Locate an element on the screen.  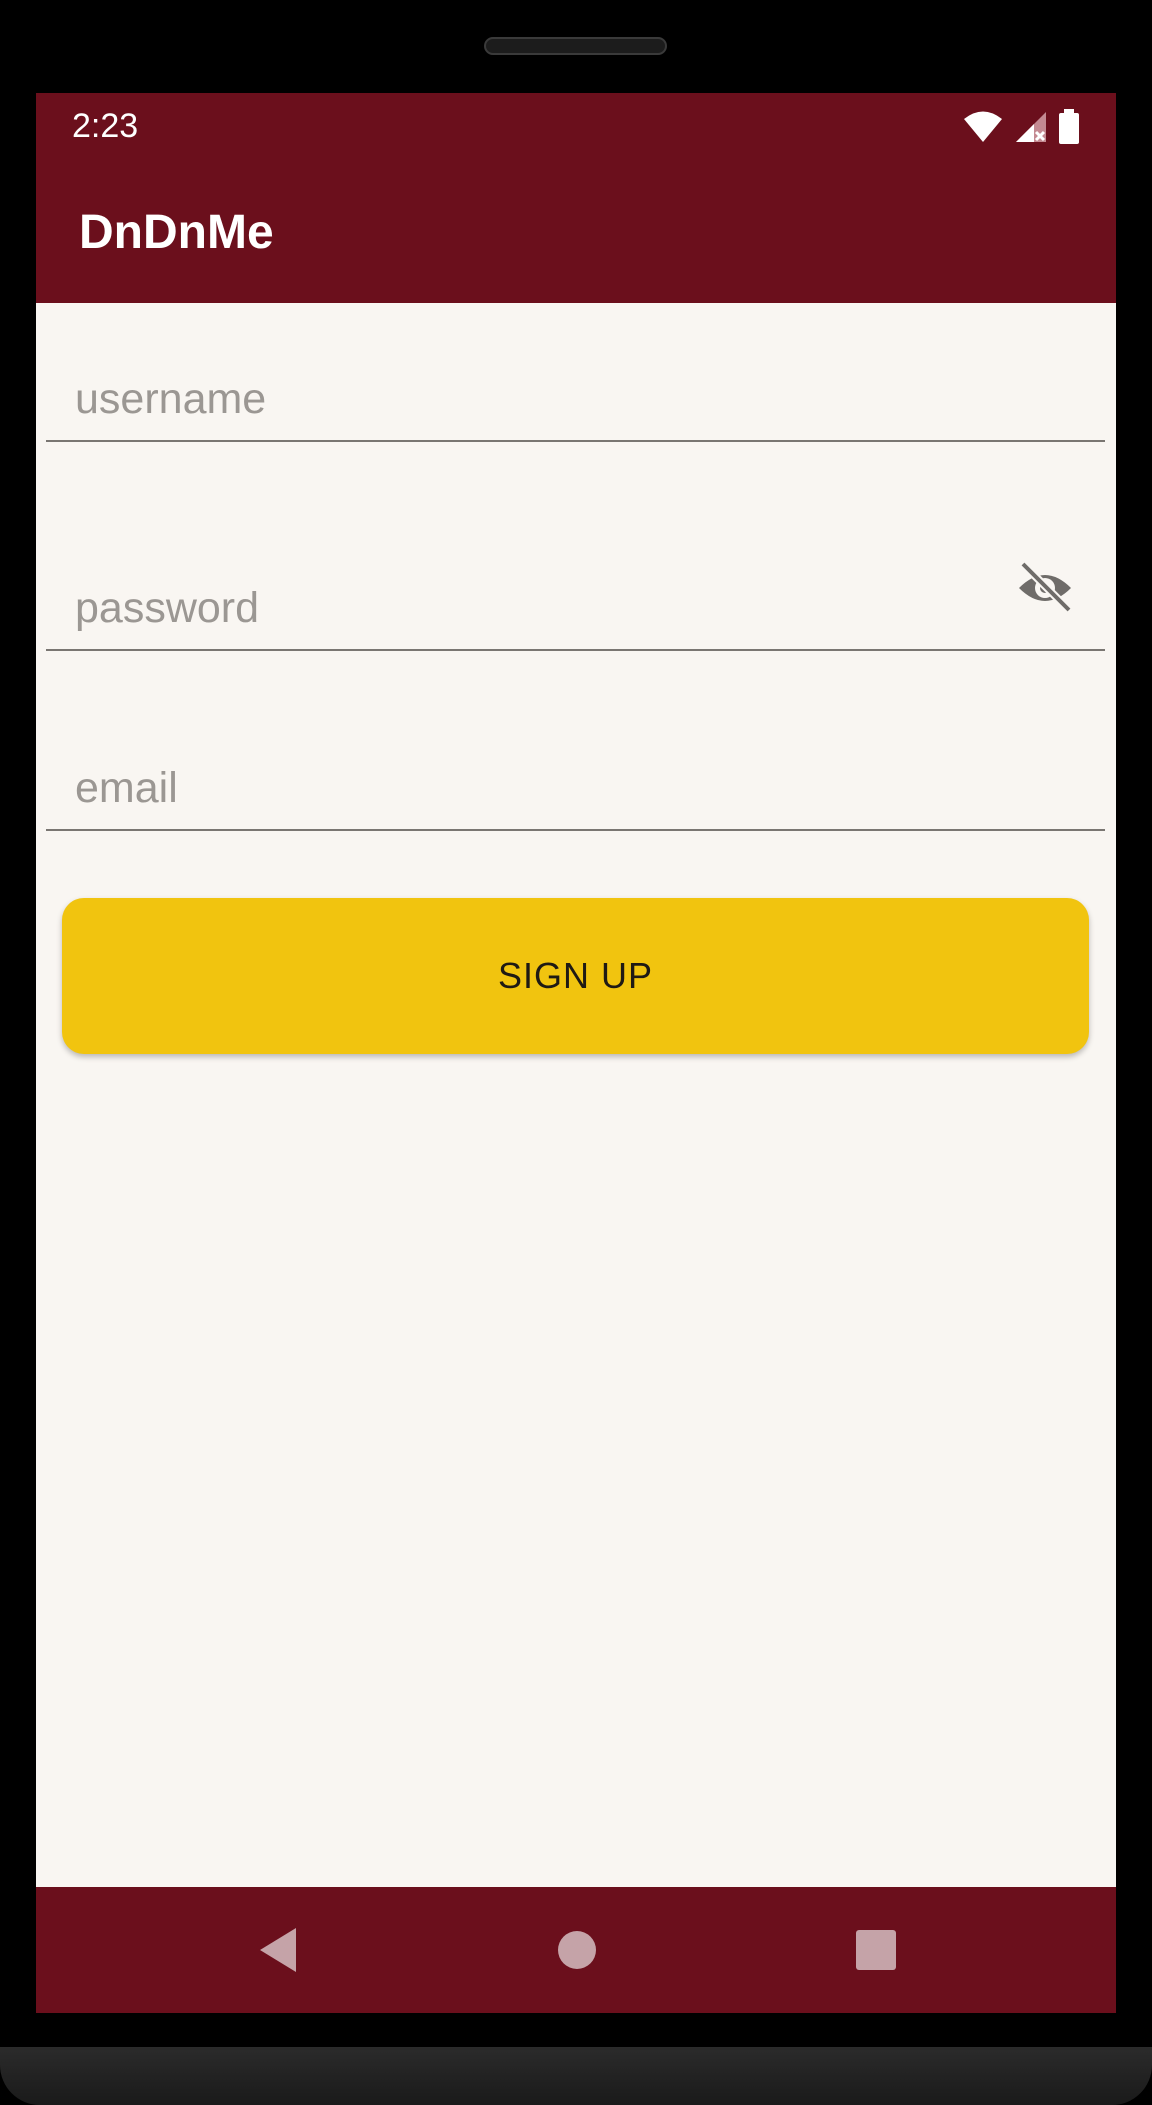
back-icon is located at coordinates (278, 1950).